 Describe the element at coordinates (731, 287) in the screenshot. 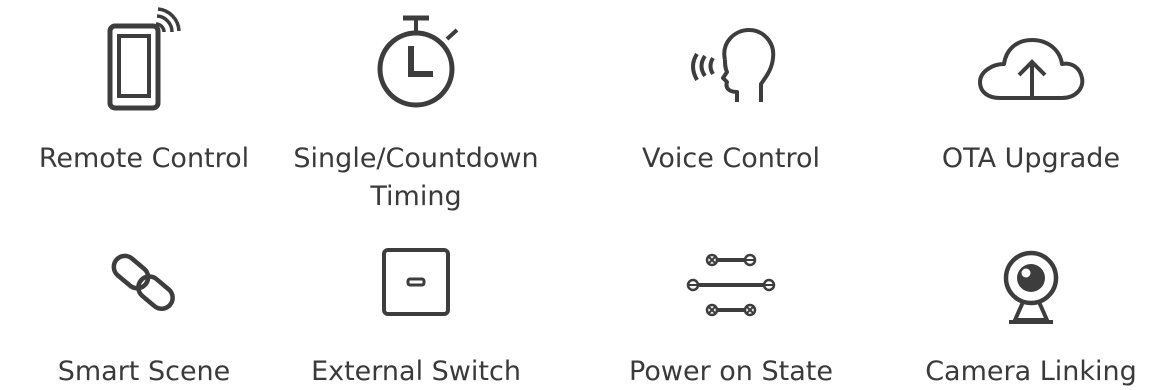

I see `power-state-sliders-icon` at that location.